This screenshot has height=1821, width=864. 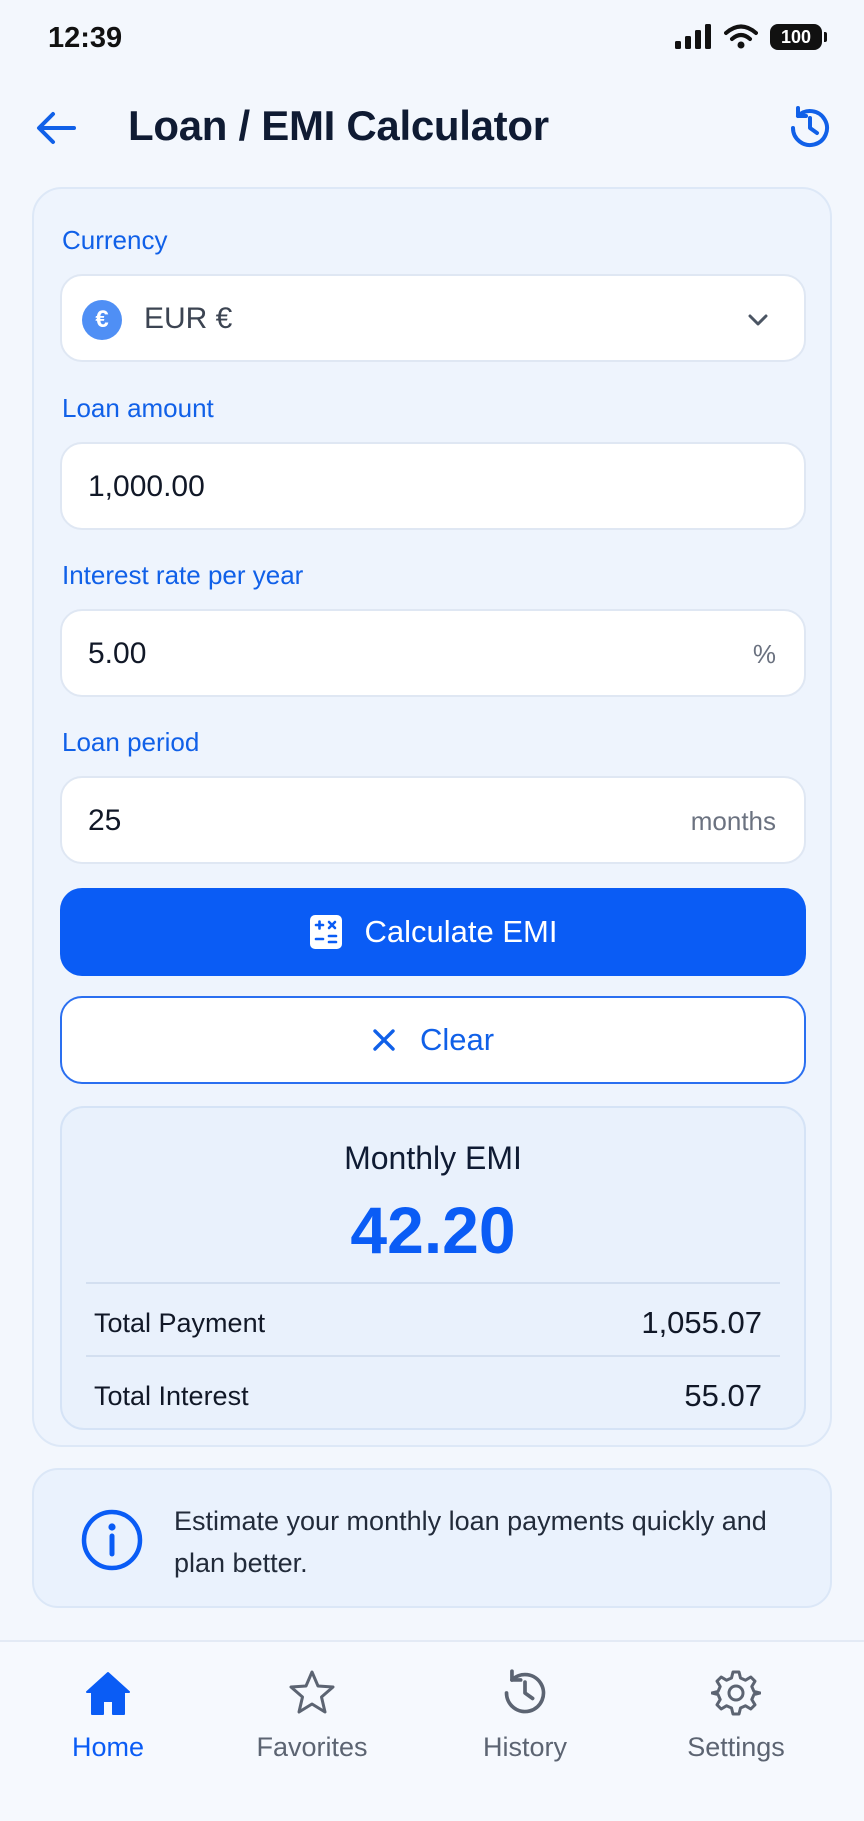 What do you see at coordinates (798, 37) in the screenshot?
I see `battery-indicator: 100` at bounding box center [798, 37].